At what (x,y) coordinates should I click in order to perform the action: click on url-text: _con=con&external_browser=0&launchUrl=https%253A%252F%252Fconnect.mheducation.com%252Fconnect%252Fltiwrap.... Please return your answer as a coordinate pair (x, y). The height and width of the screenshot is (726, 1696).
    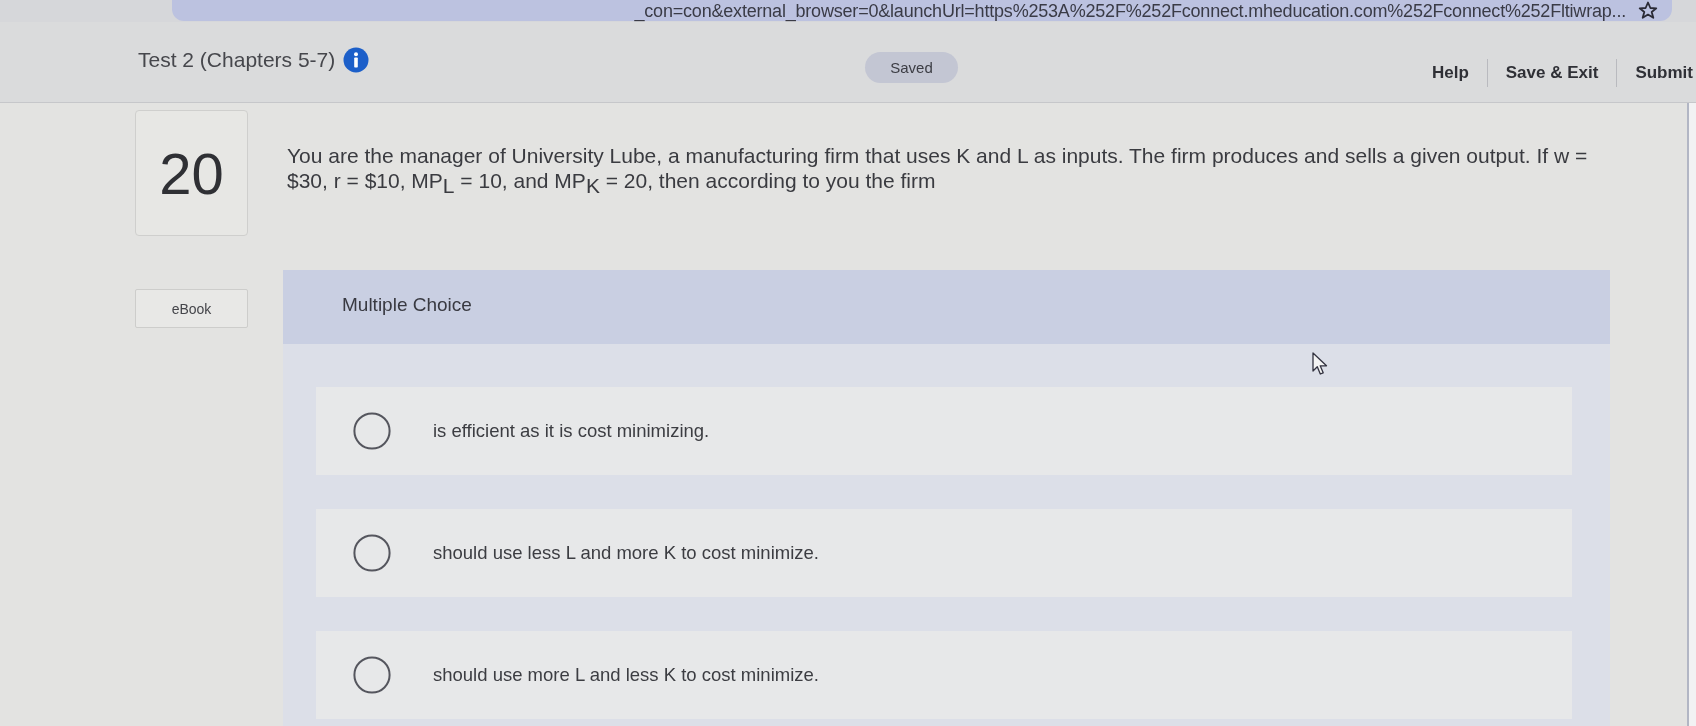
    Looking at the image, I should click on (1130, 10).